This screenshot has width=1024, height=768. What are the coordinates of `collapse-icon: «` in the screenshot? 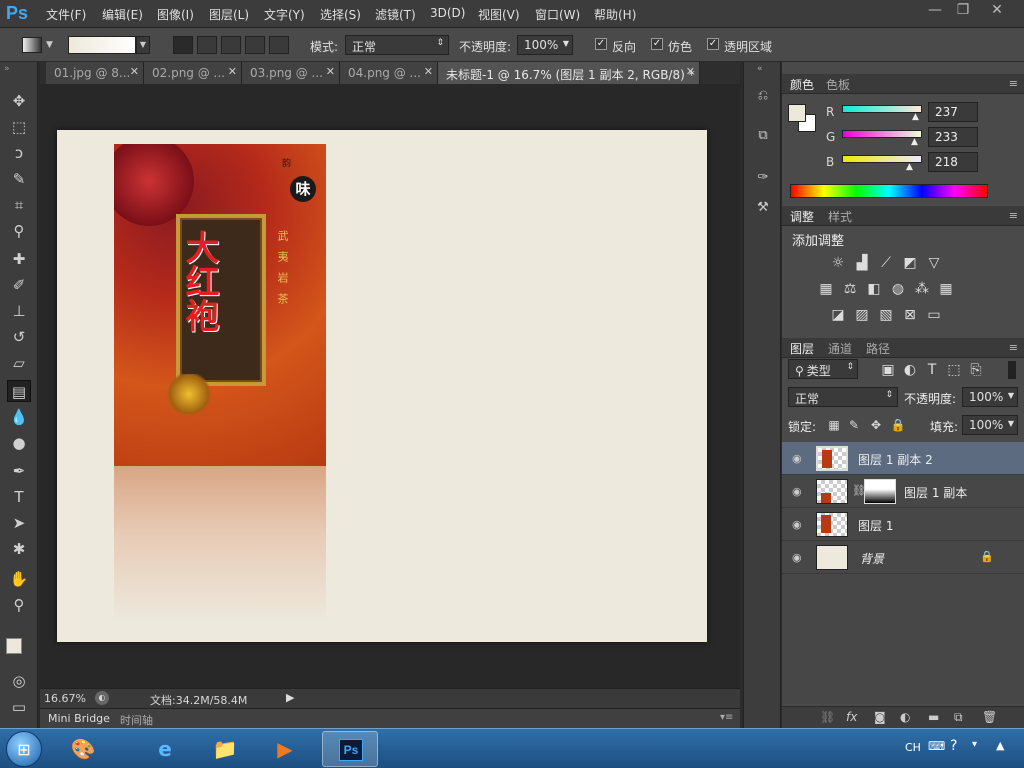 It's located at (760, 69).